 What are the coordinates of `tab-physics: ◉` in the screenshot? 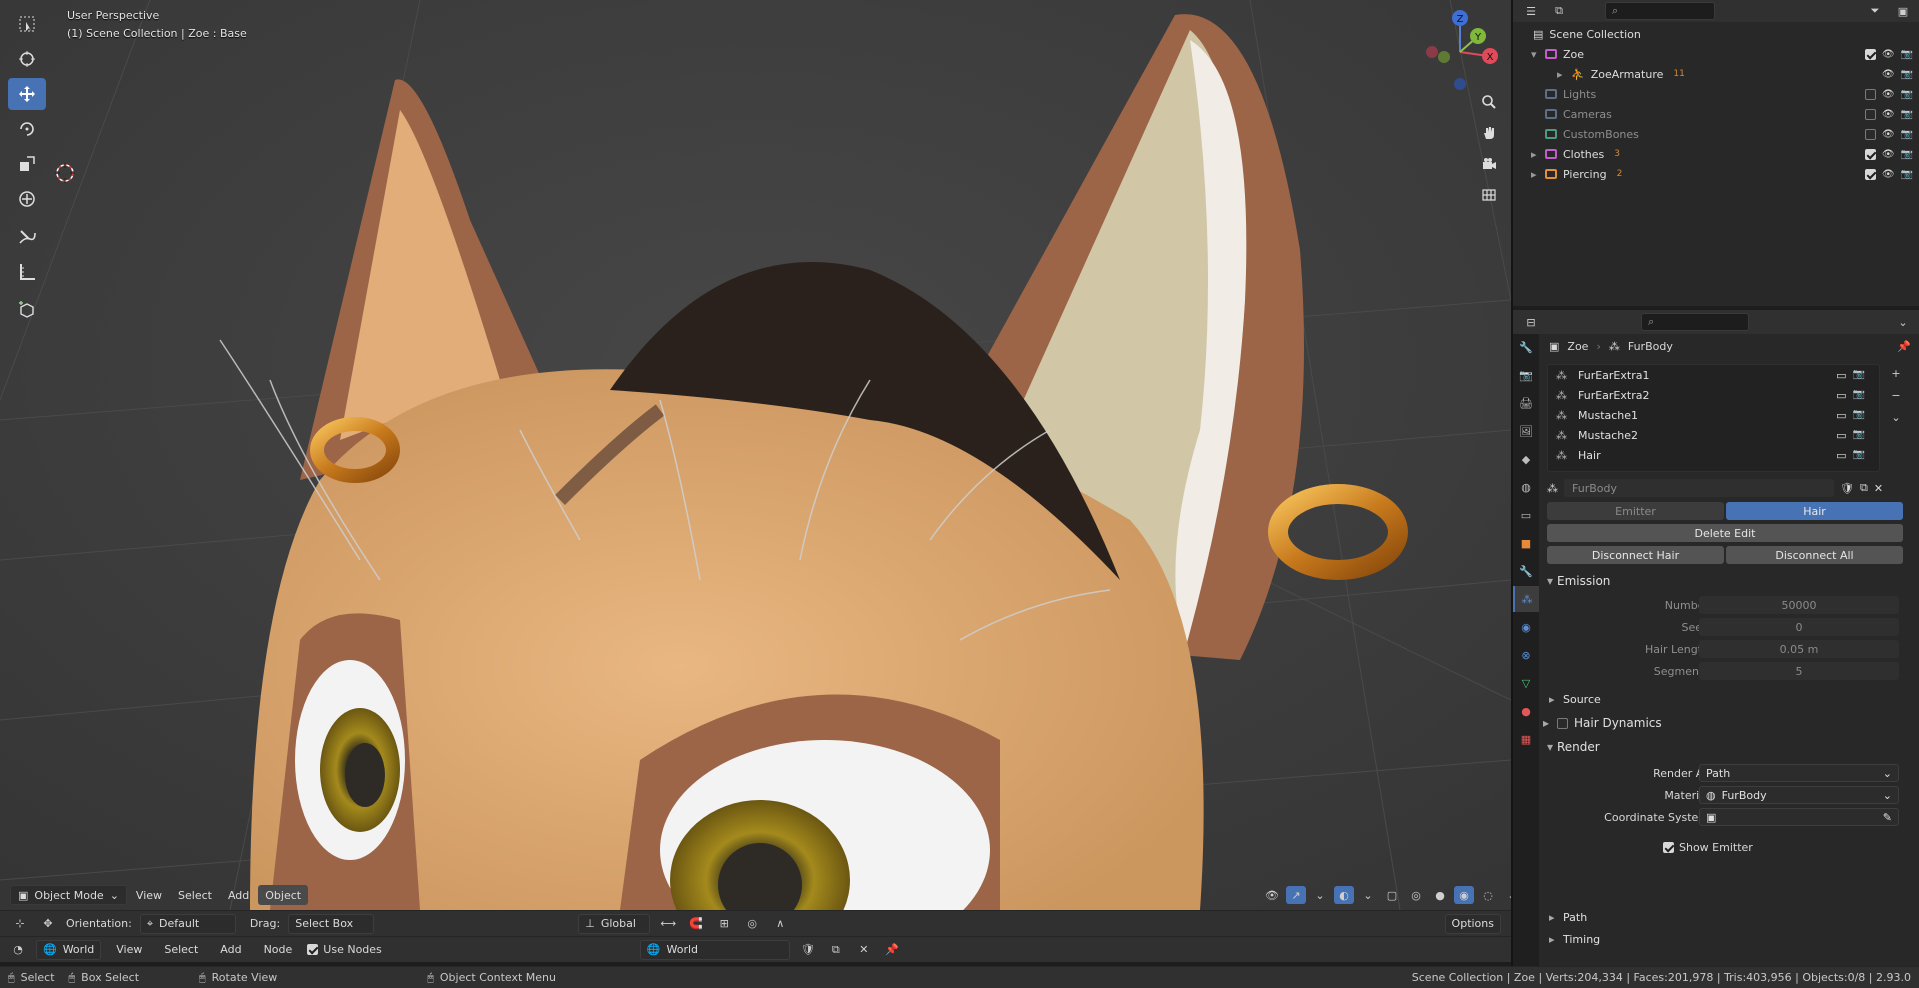 It's located at (1526, 627).